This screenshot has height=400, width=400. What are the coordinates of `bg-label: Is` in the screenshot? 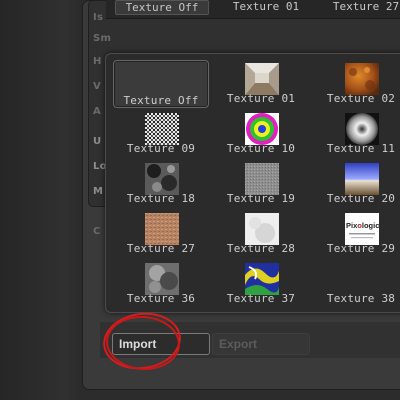 It's located at (98, 17).